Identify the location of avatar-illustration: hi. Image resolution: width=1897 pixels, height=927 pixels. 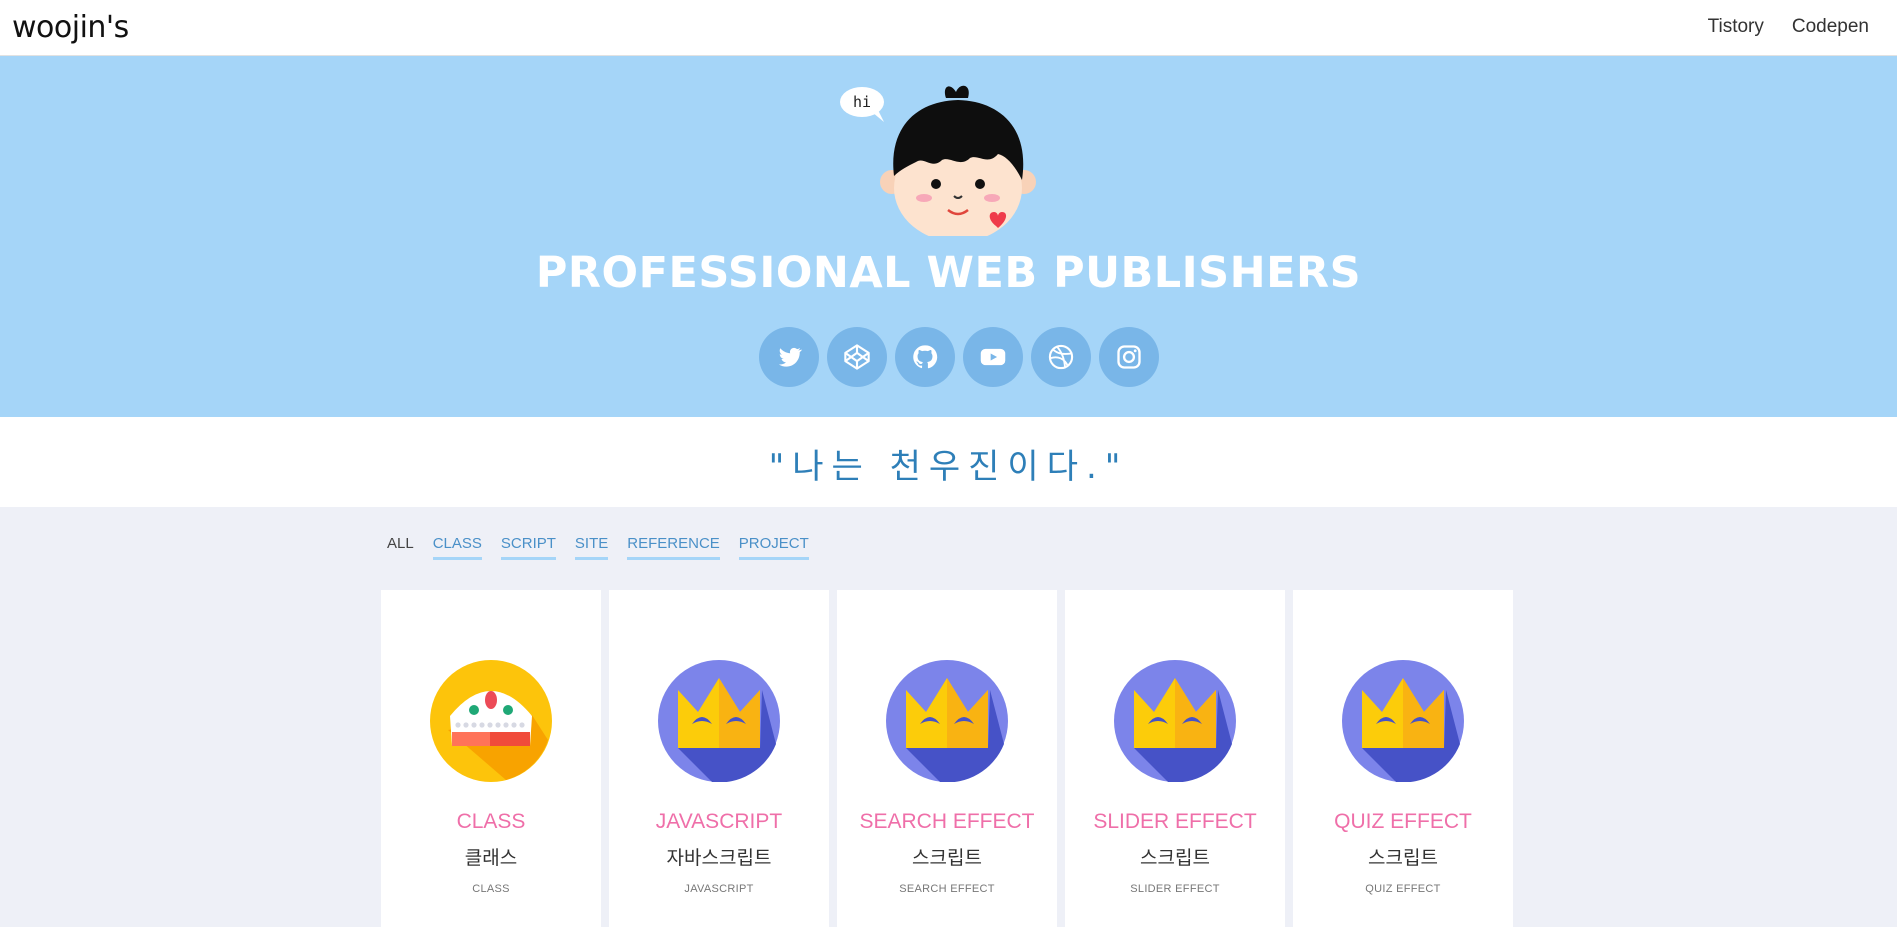
(938, 163).